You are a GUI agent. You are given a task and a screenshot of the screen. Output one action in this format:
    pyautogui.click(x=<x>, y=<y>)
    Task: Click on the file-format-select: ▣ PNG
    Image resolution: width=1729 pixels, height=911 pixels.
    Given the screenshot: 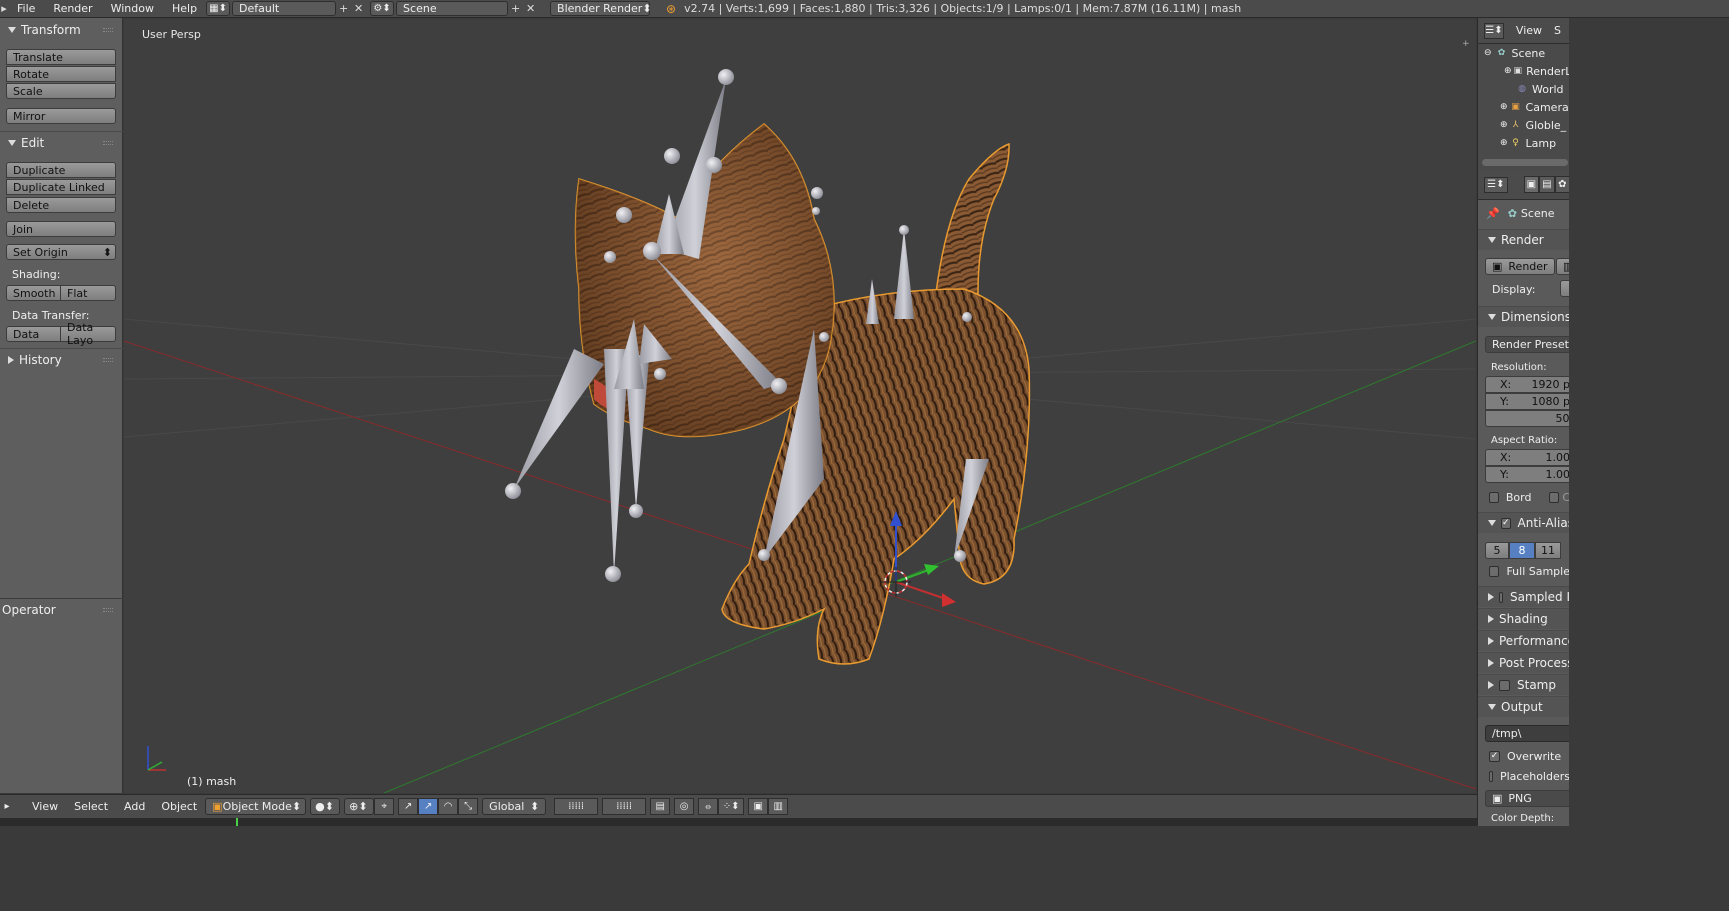 What is the action you would take?
    pyautogui.click(x=1527, y=798)
    